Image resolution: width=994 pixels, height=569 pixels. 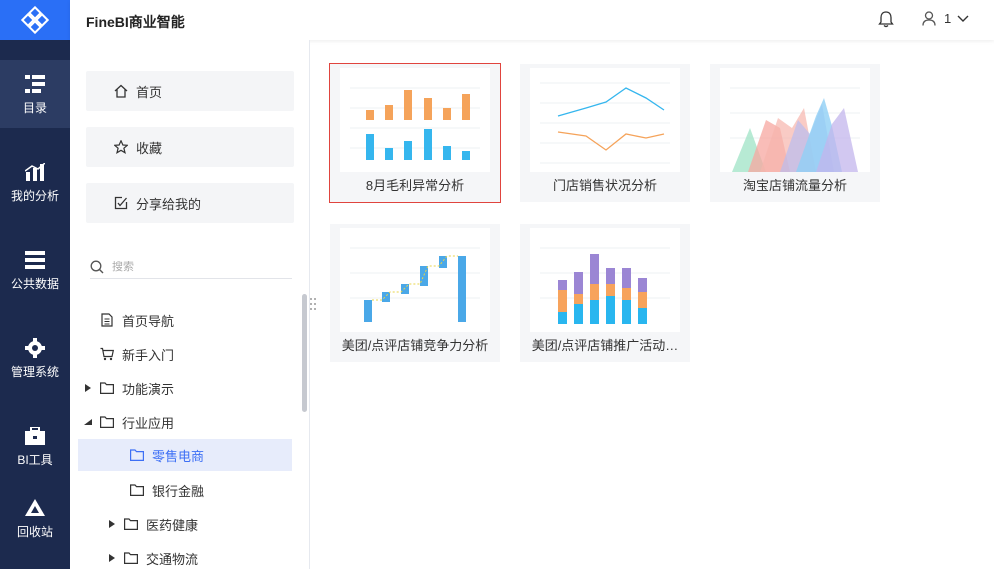 What do you see at coordinates (34, 532) in the screenshot?
I see `rail-item-label: 回收站` at bounding box center [34, 532].